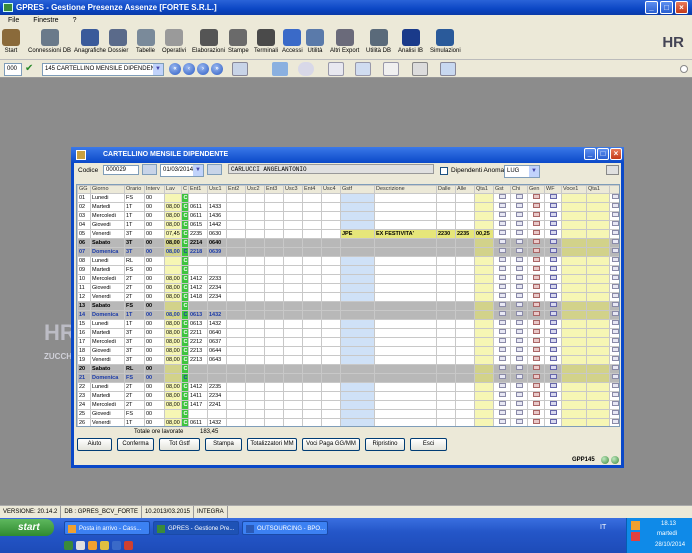 Image resolution: width=692 pixels, height=553 pixels. What do you see at coordinates (348, 270) in the screenshot?
I see `table-row: 09 Martedi FS 00 C` at bounding box center [348, 270].